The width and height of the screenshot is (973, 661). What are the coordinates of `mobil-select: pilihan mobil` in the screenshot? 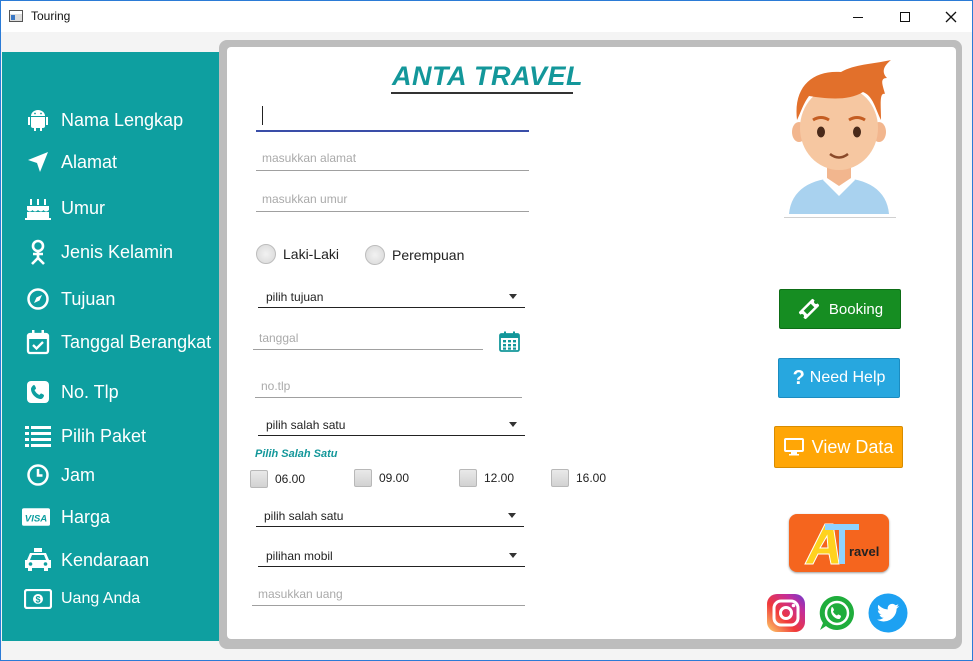 It's located at (391, 555).